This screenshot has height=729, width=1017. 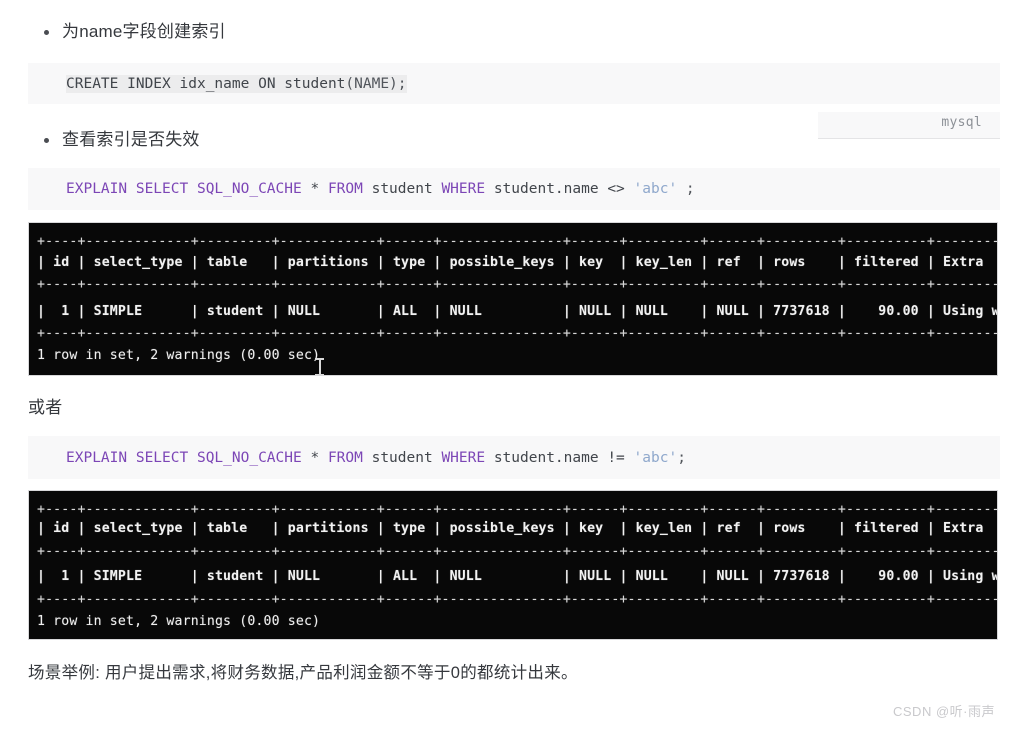 What do you see at coordinates (144, 31) in the screenshot?
I see `bullet-heading-create-index-label: 为name字段创建索引` at bounding box center [144, 31].